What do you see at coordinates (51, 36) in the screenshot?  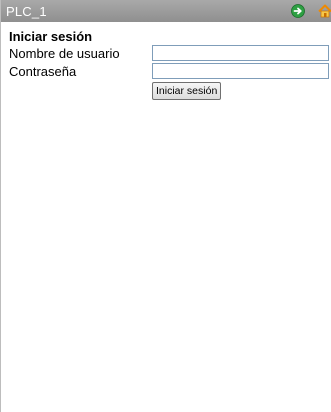 I see `login-heading: Iniciar sesión` at bounding box center [51, 36].